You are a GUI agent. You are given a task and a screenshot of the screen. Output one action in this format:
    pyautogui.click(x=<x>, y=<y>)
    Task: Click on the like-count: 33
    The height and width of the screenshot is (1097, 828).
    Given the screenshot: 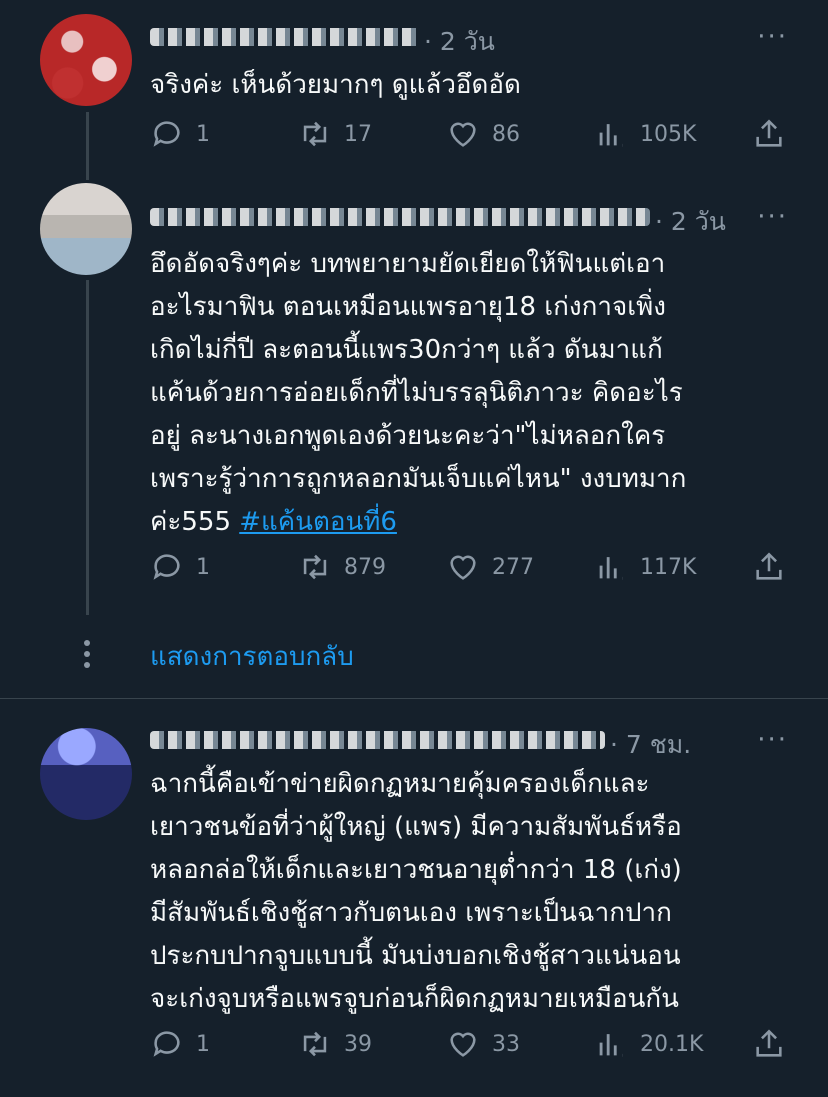 What is the action you would take?
    pyautogui.click(x=506, y=1044)
    